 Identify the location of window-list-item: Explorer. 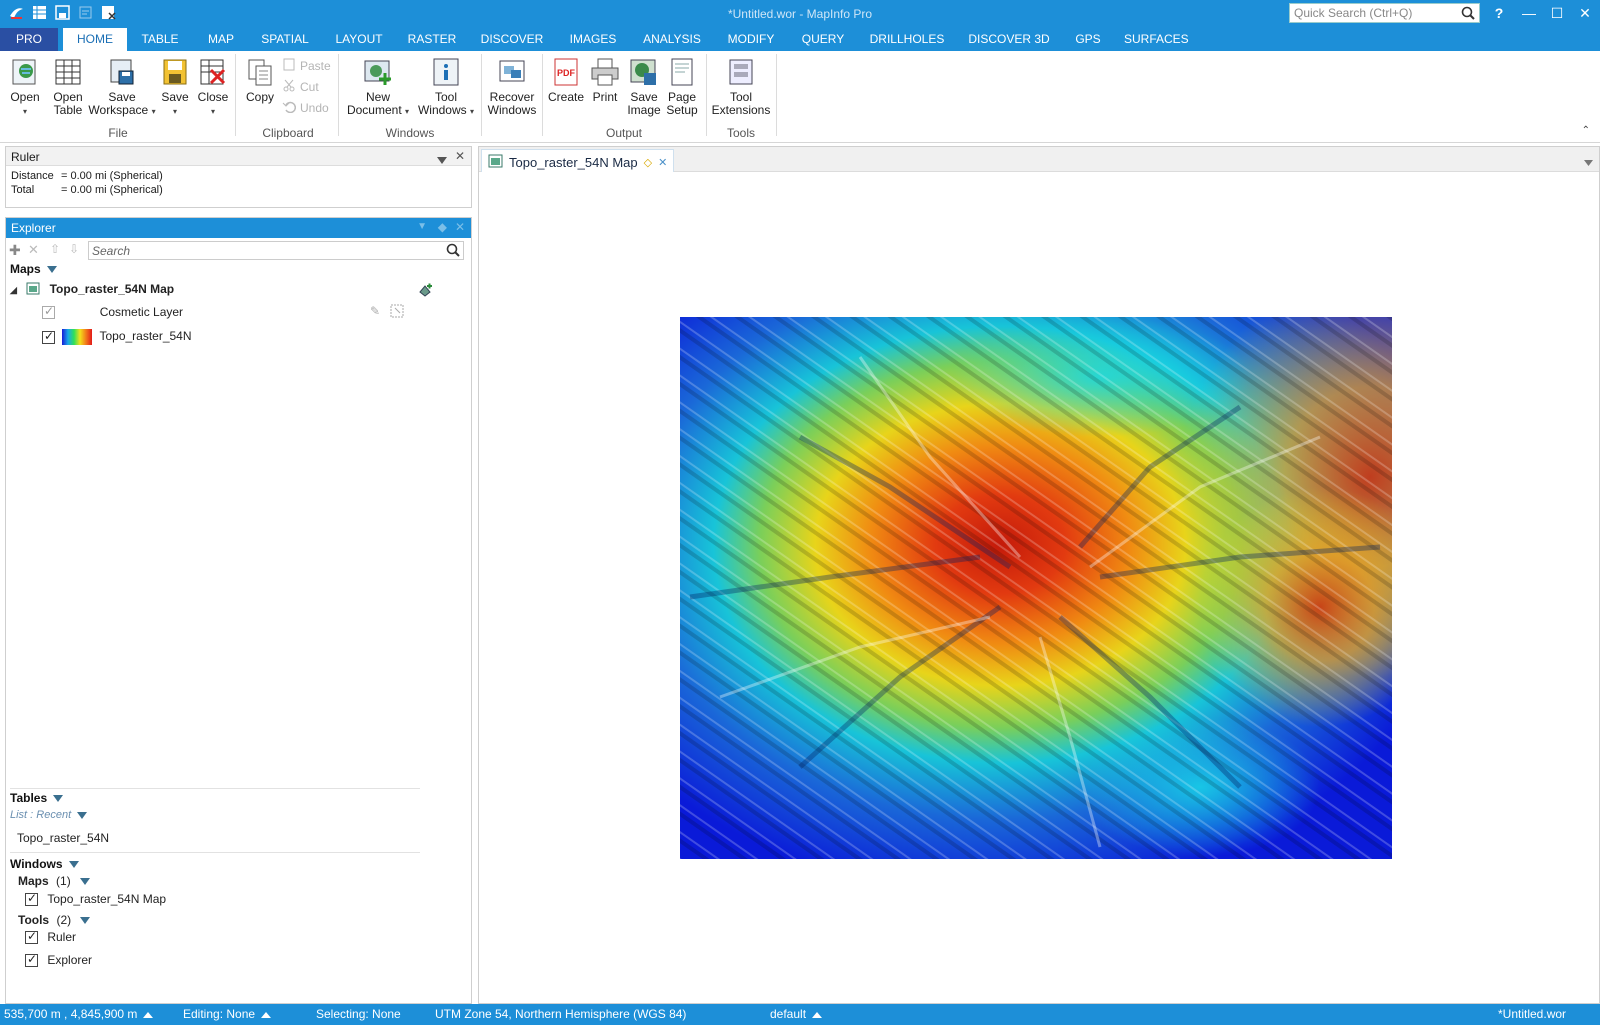
(58, 960).